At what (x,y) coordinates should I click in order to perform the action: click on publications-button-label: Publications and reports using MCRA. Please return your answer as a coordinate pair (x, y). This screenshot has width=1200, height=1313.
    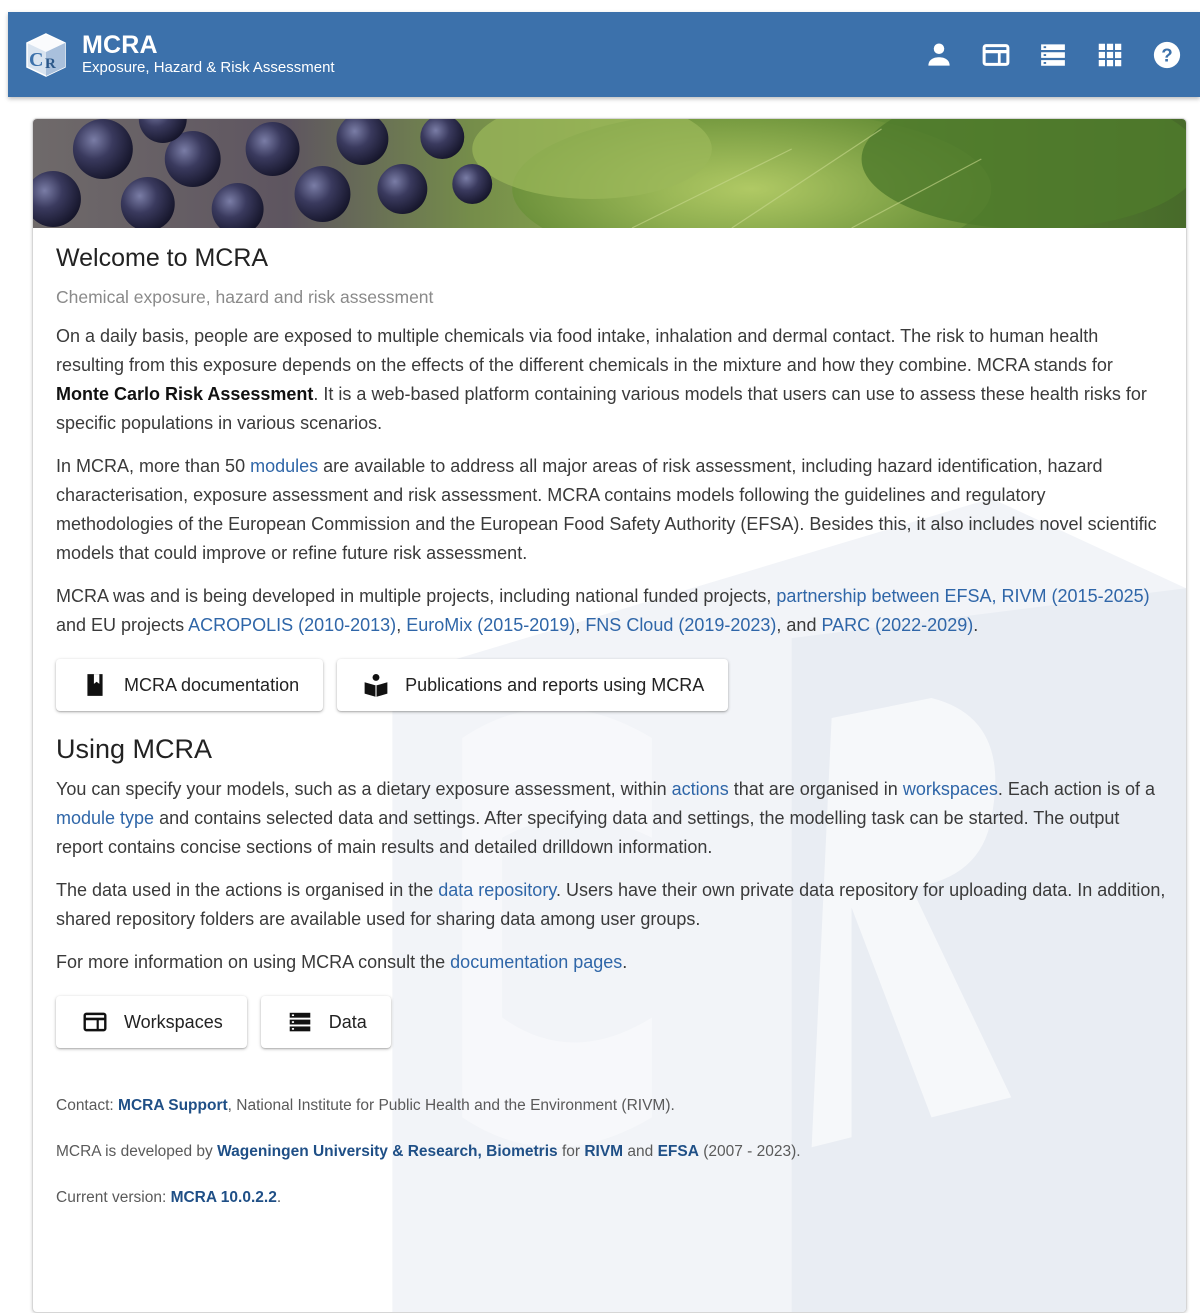
    Looking at the image, I should click on (555, 684).